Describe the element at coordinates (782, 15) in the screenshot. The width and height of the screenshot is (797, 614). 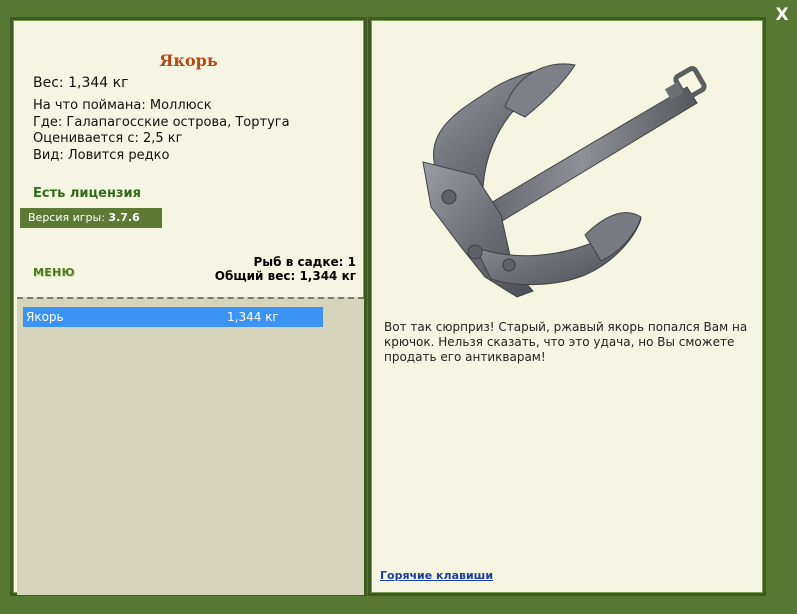
I see `close-button: X` at that location.